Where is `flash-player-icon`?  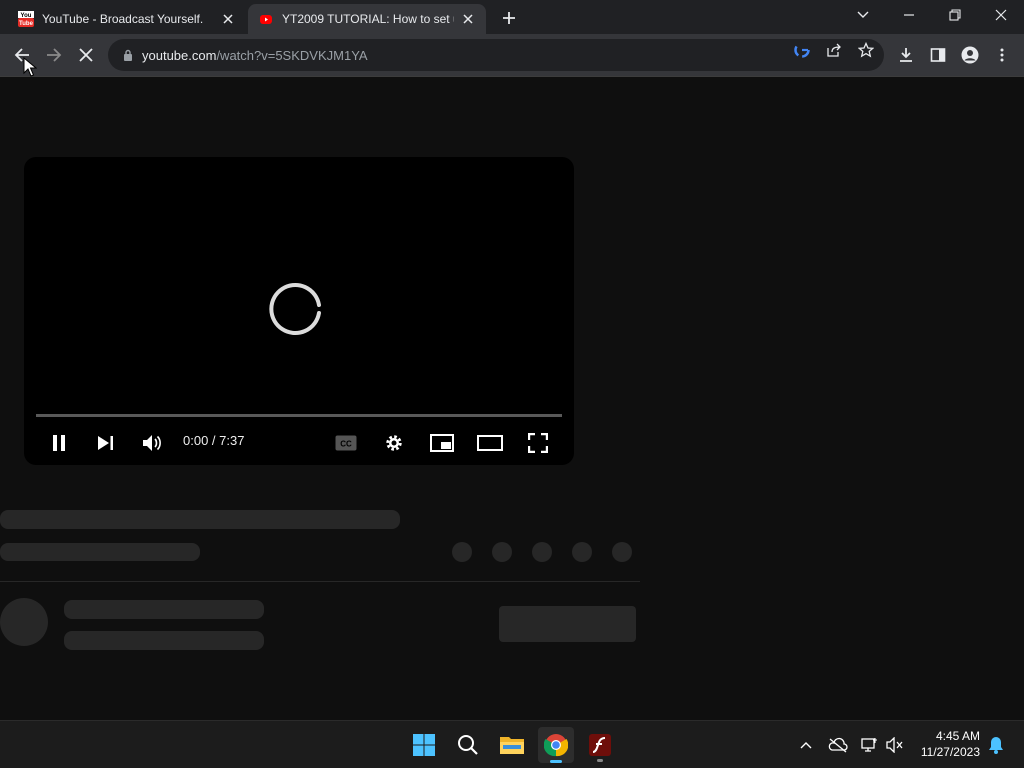
flash-player-icon is located at coordinates (600, 745).